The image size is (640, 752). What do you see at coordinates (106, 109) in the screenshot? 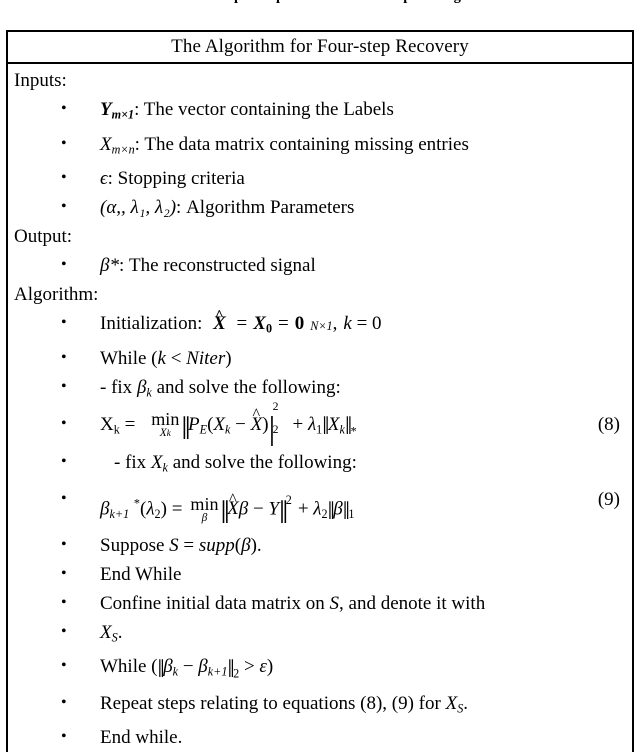
I see `input-symbol-y: Y` at bounding box center [106, 109].